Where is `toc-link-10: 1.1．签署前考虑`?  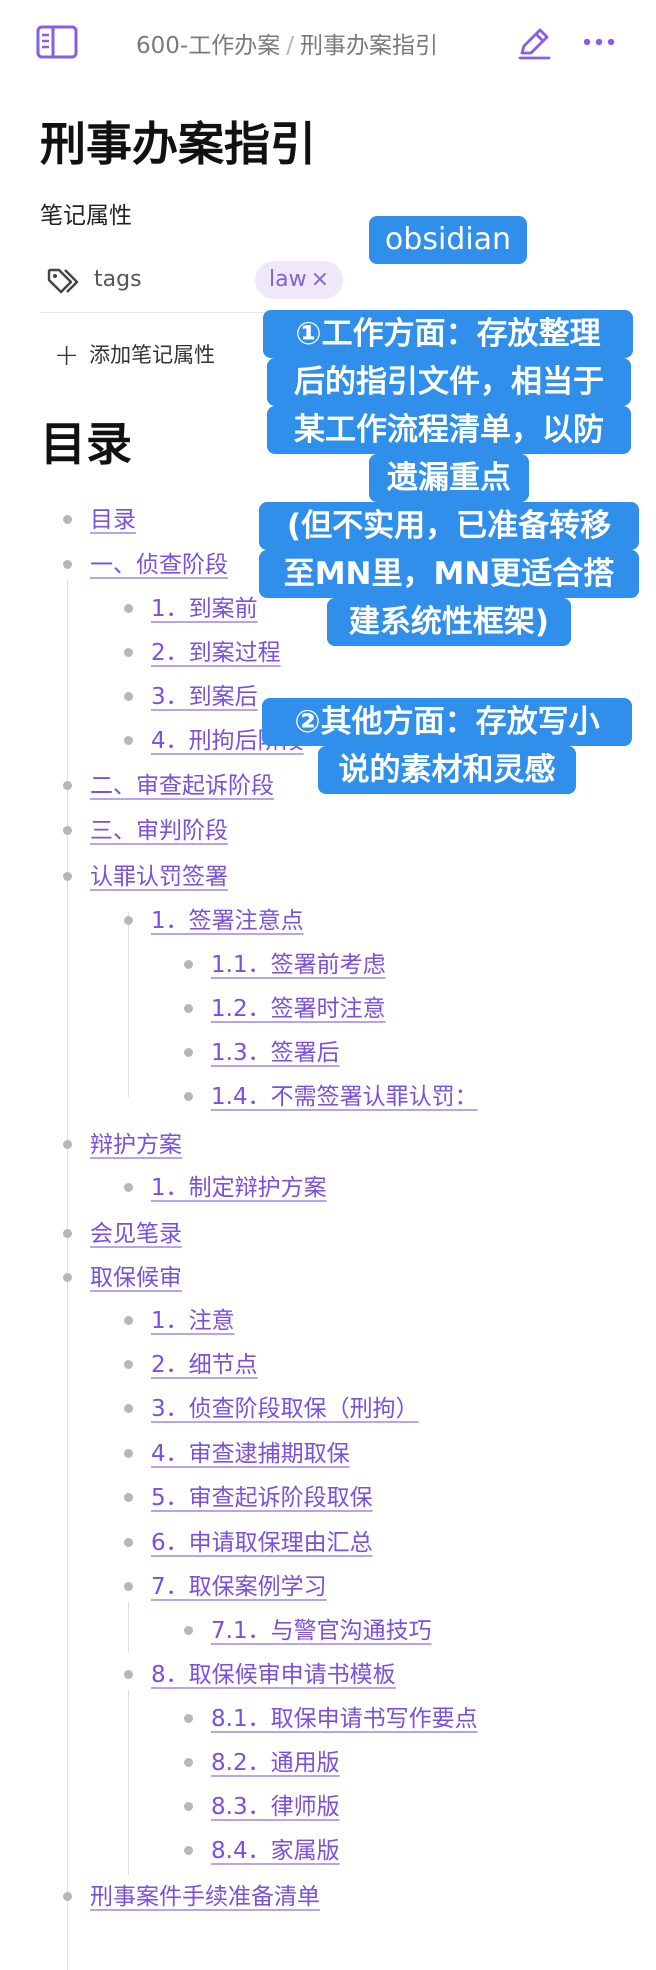
toc-link-10: 1.1．签署前考虑 is located at coordinates (298, 965).